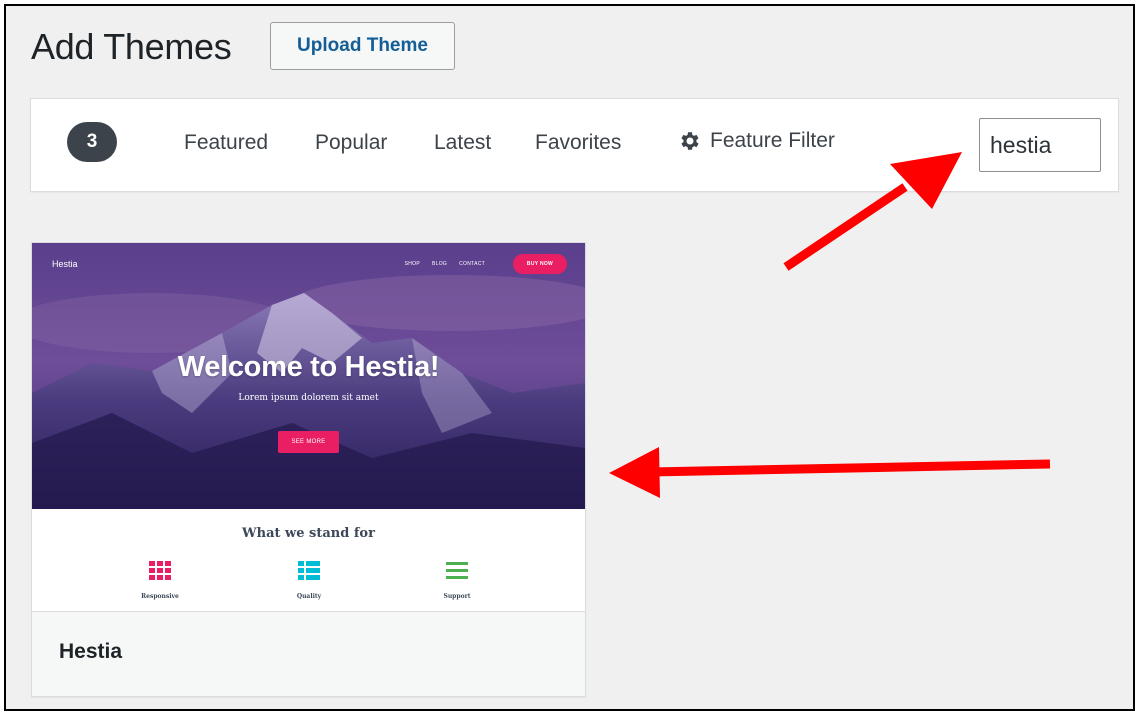 This screenshot has height=715, width=1141. What do you see at coordinates (690, 141) in the screenshot?
I see `gear-icon` at bounding box center [690, 141].